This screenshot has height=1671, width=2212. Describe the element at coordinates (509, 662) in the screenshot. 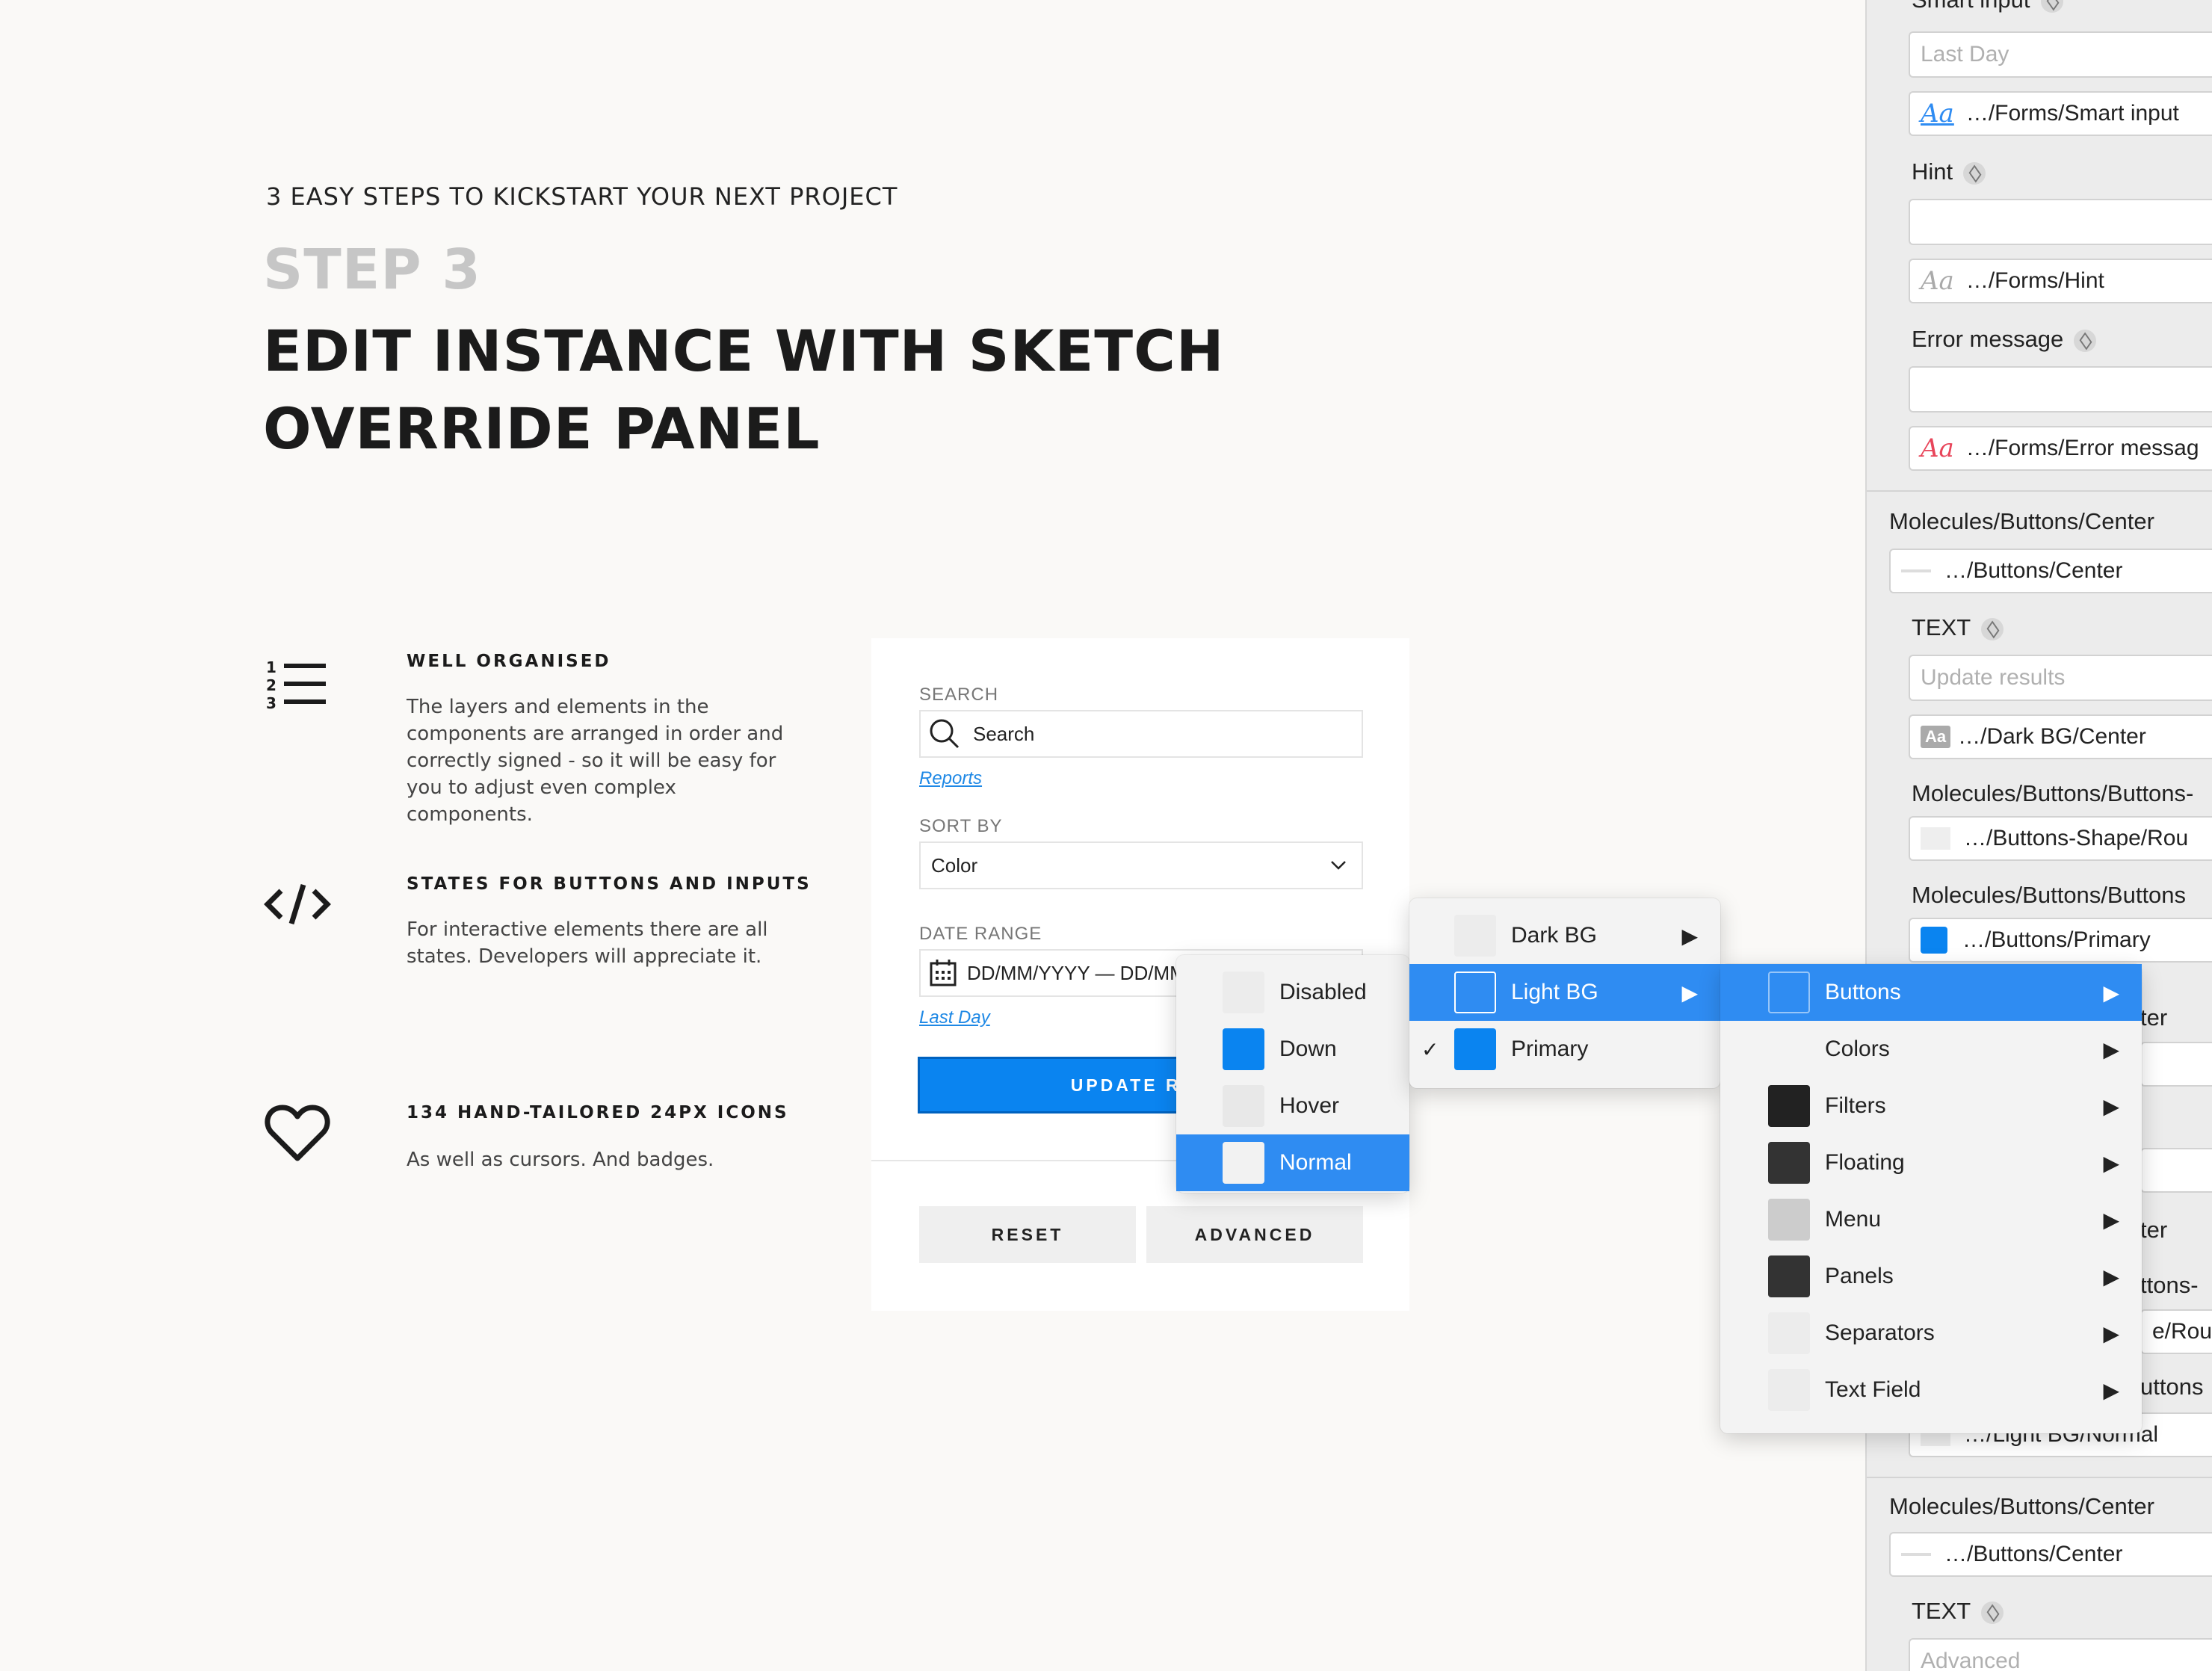

I see `feature-title-organised: WELL ORGANISED` at that location.